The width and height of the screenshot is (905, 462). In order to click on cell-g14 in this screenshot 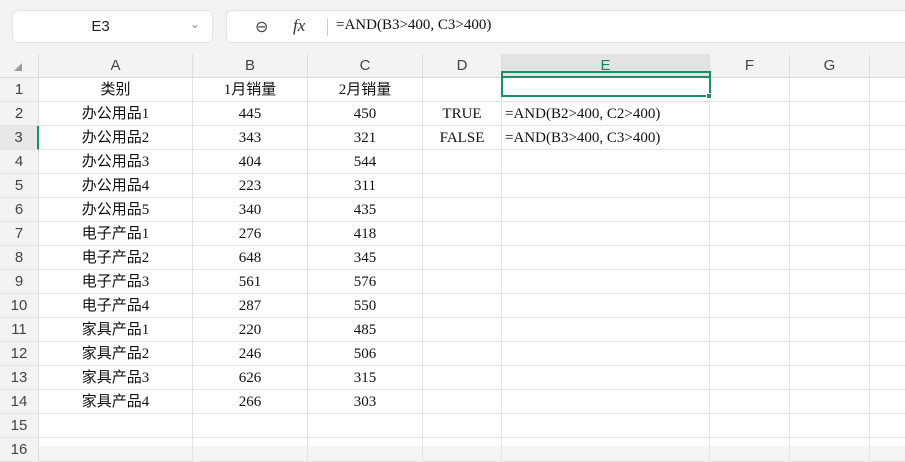, I will do `click(830, 402)`.